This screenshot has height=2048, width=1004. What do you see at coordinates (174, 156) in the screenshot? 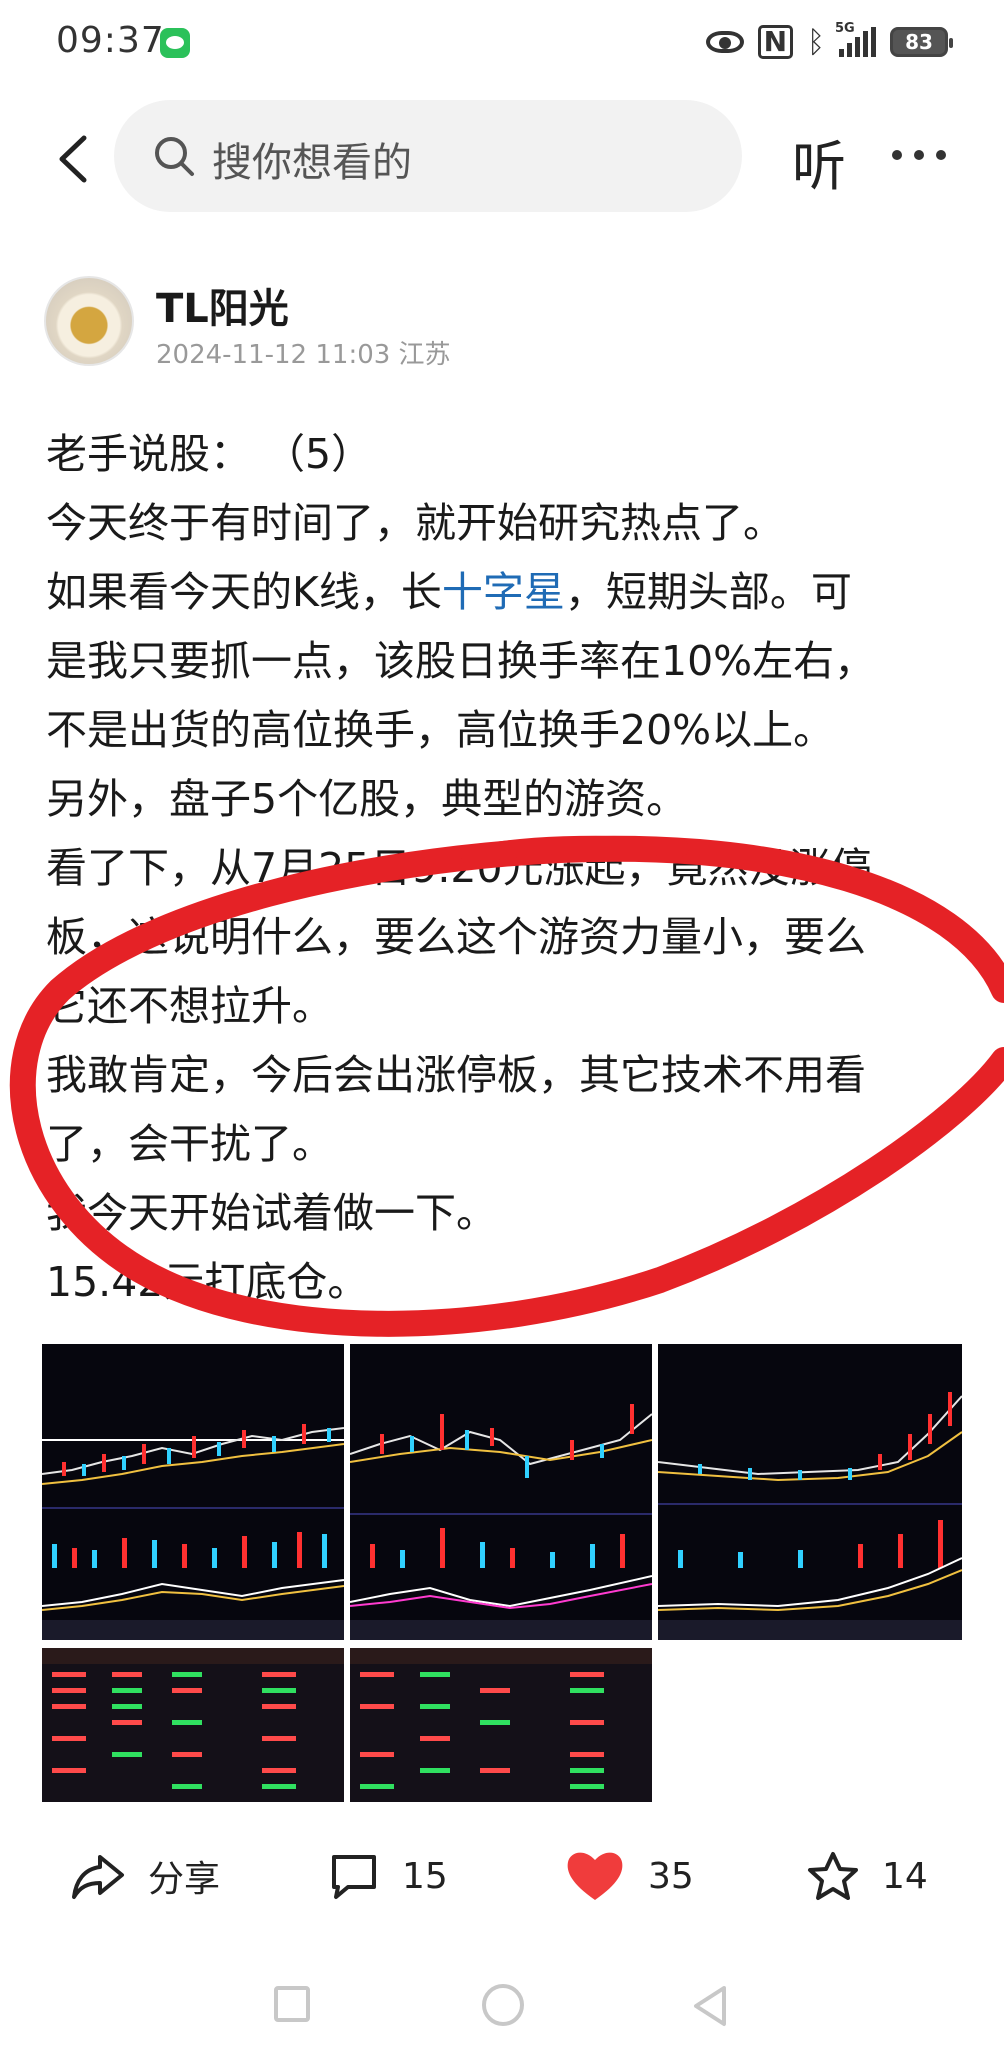
I see `search-icon` at bounding box center [174, 156].